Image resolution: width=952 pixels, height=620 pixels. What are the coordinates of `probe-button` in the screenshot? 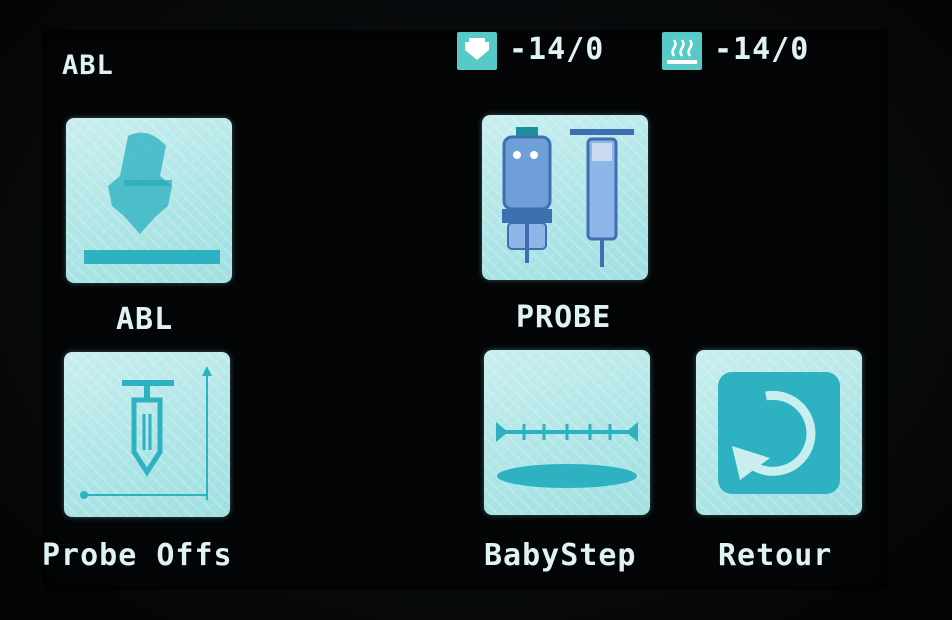 It's located at (565, 197).